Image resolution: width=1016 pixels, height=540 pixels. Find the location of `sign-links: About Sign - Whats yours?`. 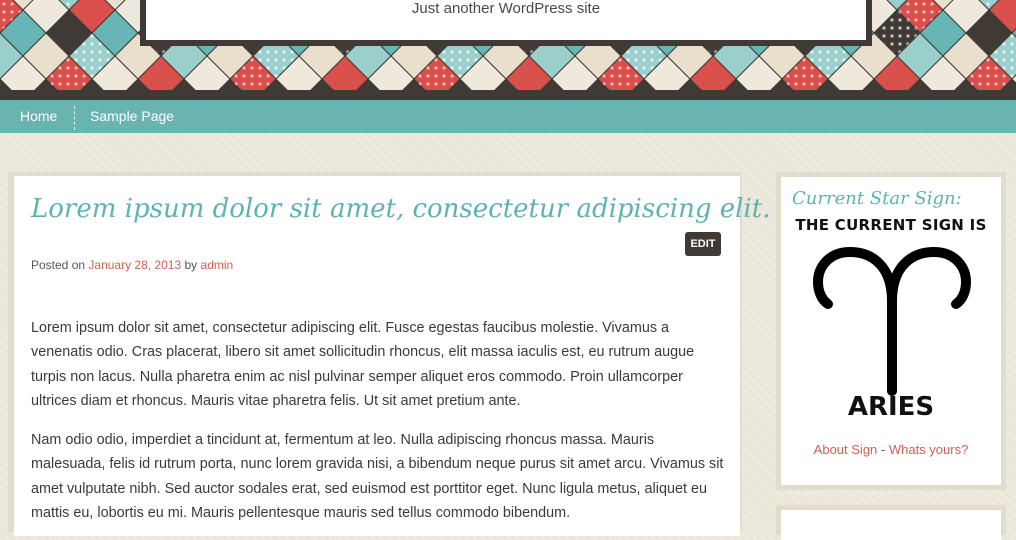

sign-links: About Sign - Whats yours? is located at coordinates (891, 449).